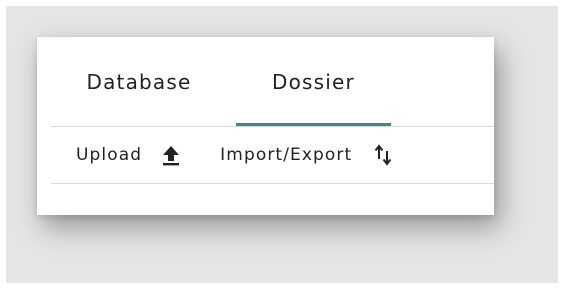  I want to click on tab-dossier: Dossier, so click(313, 81).